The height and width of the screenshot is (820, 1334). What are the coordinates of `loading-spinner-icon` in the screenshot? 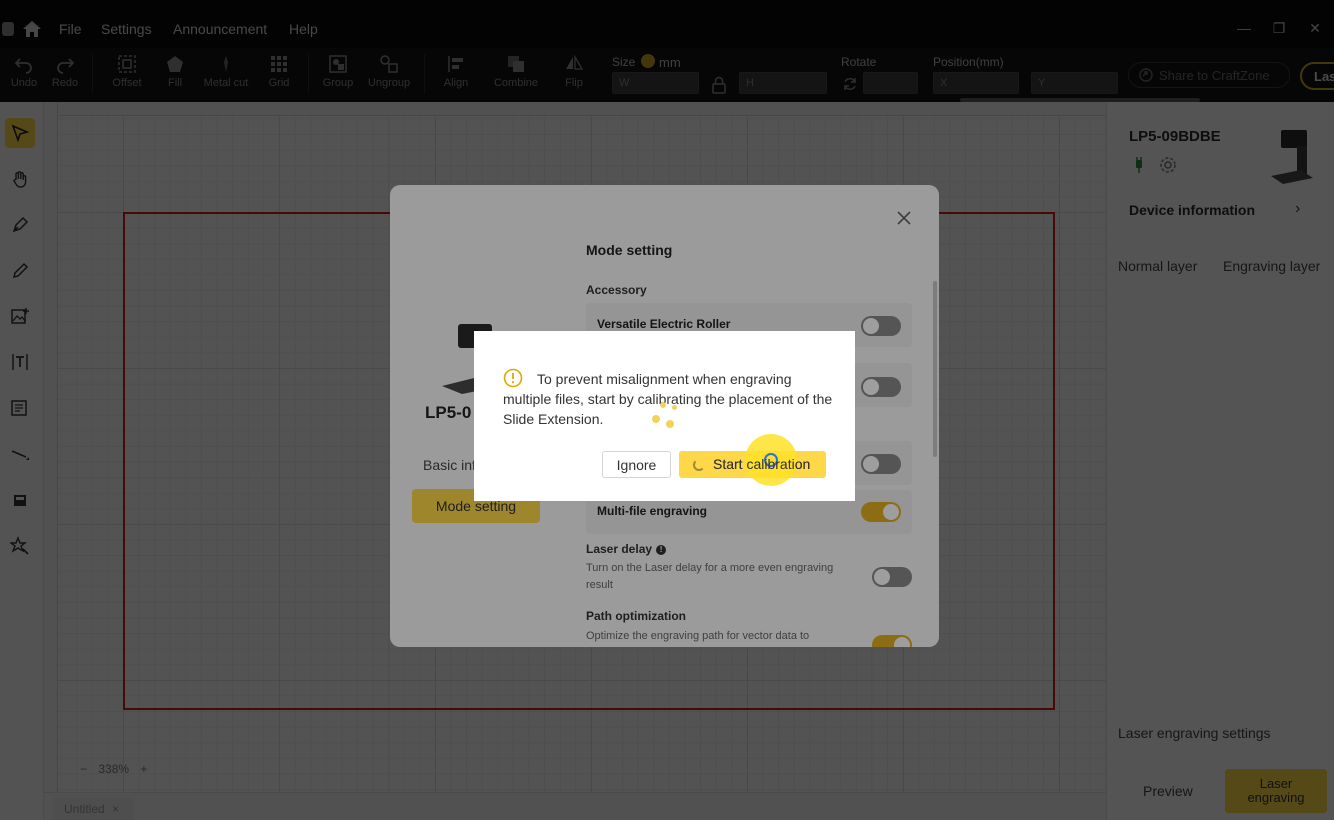 It's located at (699, 465).